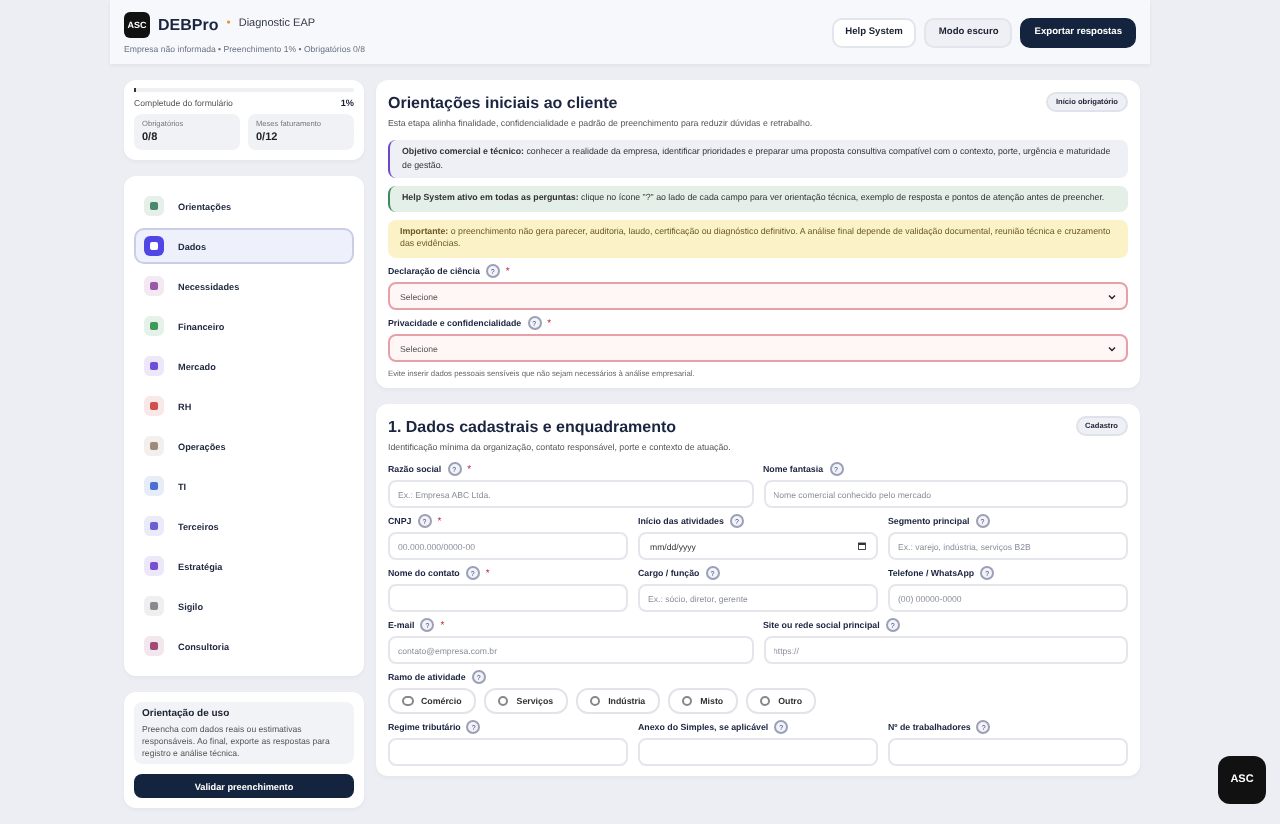 The width and height of the screenshot is (1280, 824). Describe the element at coordinates (503, 102) in the screenshot. I see `section-title: Orientações iniciais ao cliente` at that location.